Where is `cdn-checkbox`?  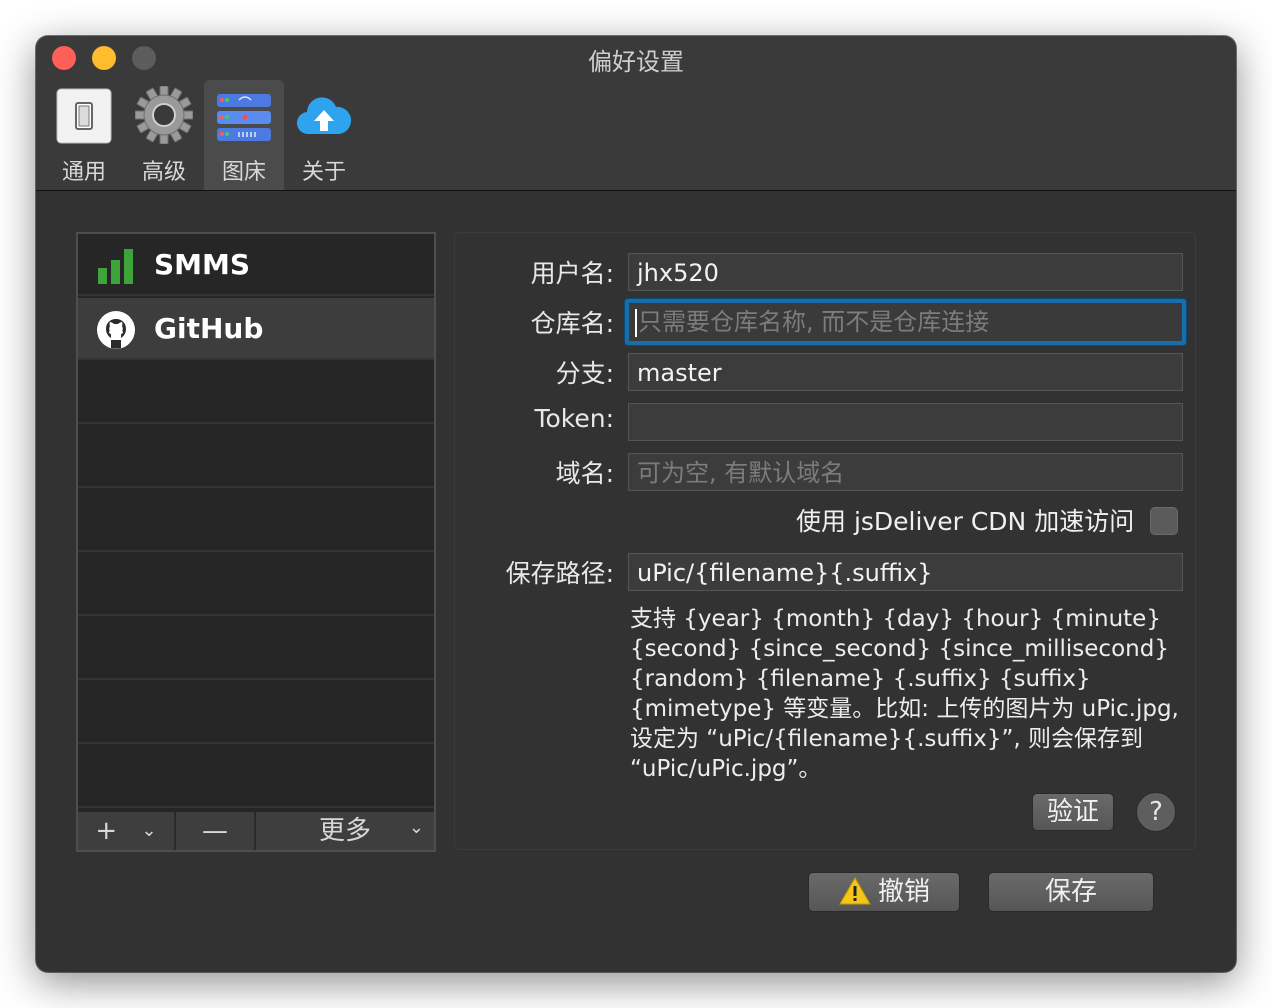
cdn-checkbox is located at coordinates (1164, 521).